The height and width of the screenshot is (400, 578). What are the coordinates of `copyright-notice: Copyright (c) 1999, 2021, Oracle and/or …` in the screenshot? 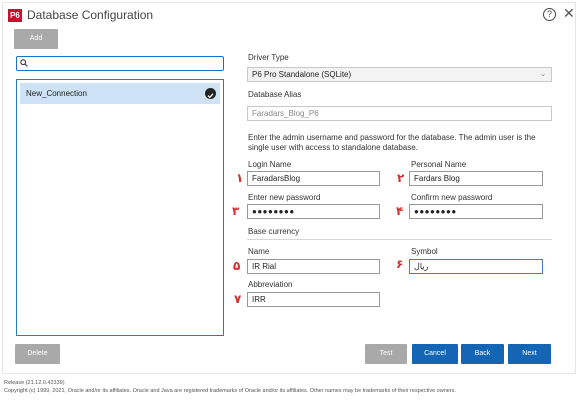 It's located at (230, 391).